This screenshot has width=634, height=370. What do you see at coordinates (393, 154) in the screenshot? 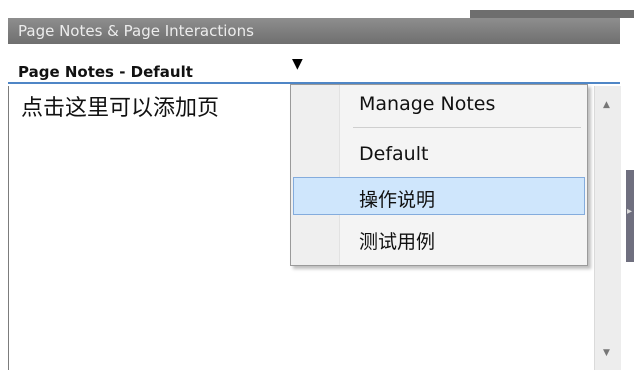
I see `menu-item-default: Default` at bounding box center [393, 154].